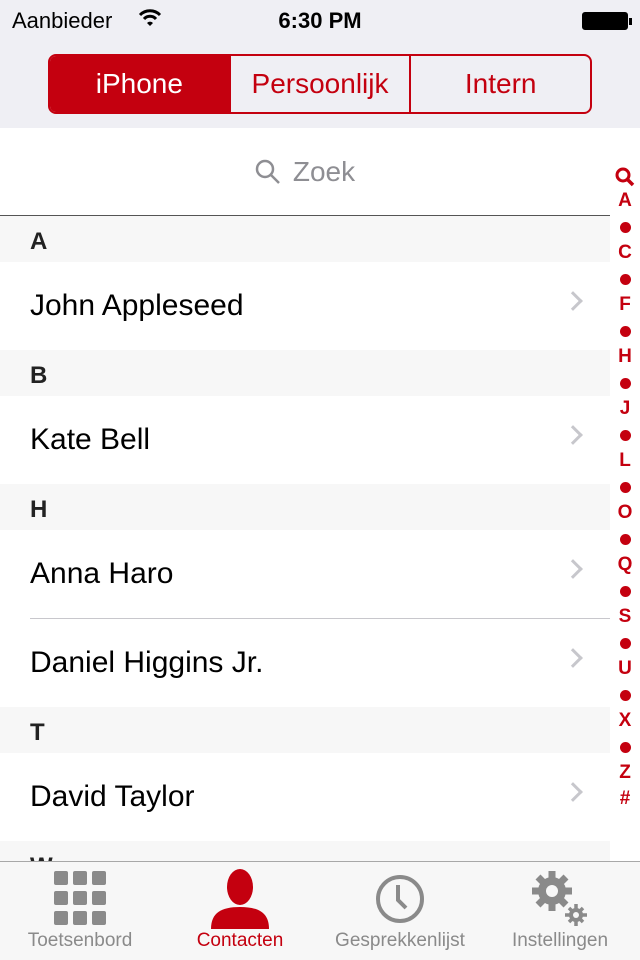 The width and height of the screenshot is (640, 960). Describe the element at coordinates (80, 940) in the screenshot. I see `tab-label: Toetsenbord` at that location.